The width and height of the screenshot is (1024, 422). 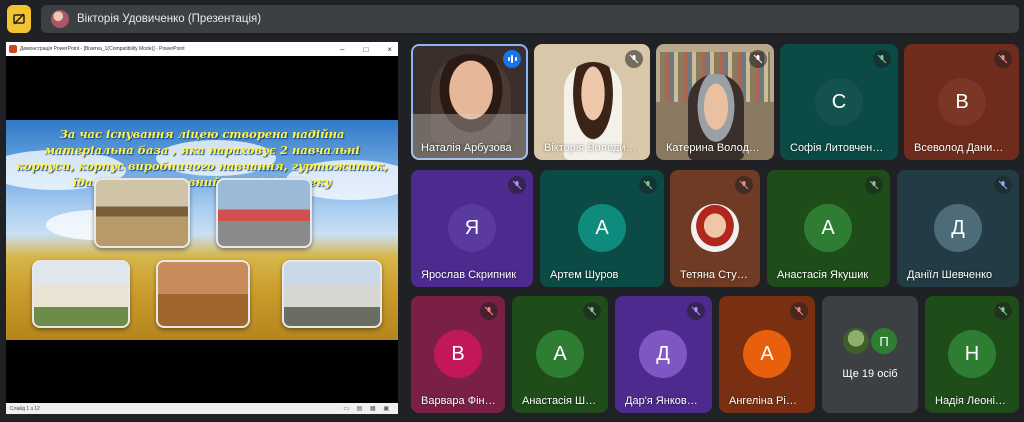 I want to click on presenter-banner: Вікторія Удовиченко (Презентація), so click(x=530, y=19).